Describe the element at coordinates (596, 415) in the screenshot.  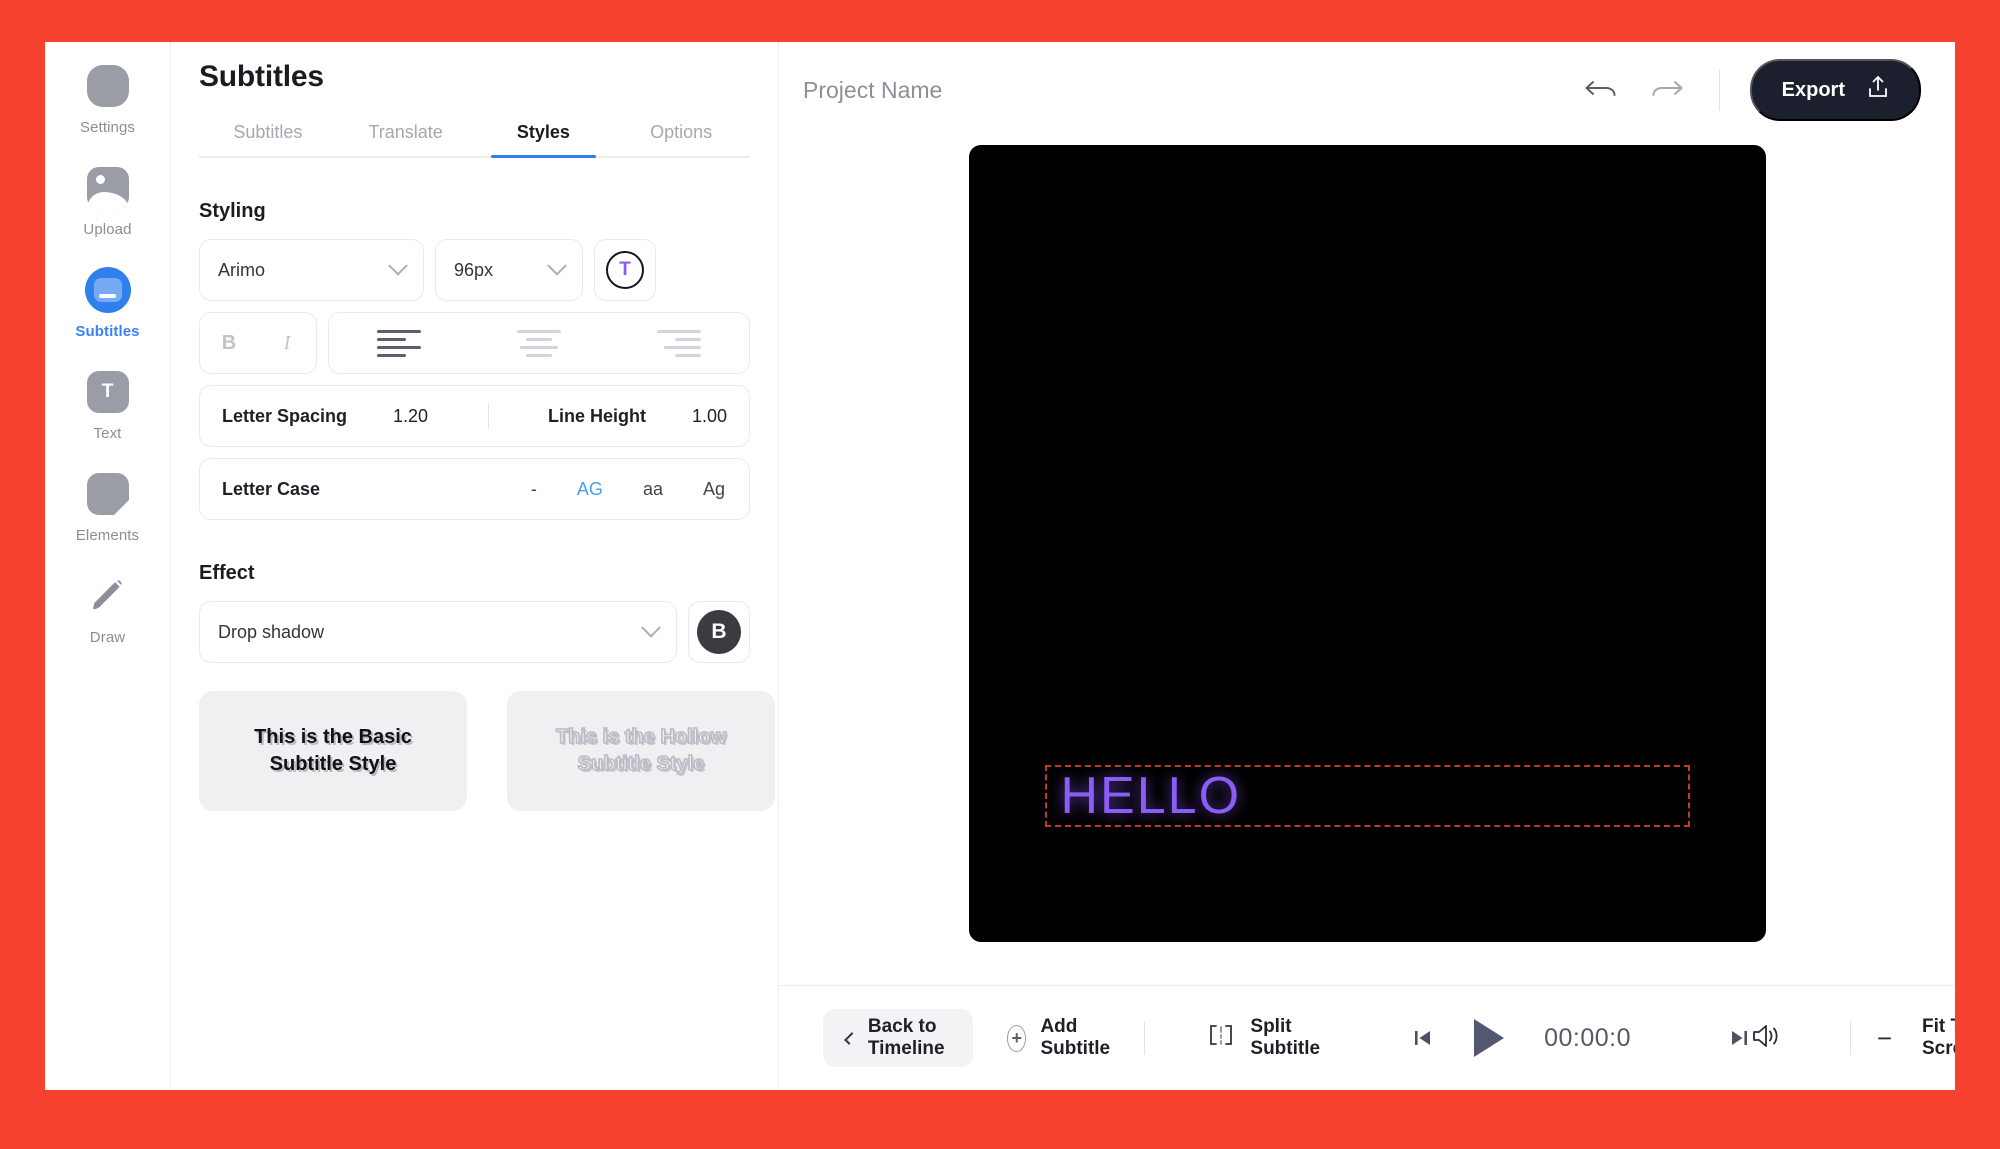
I see `line-height-label: Line Height` at that location.